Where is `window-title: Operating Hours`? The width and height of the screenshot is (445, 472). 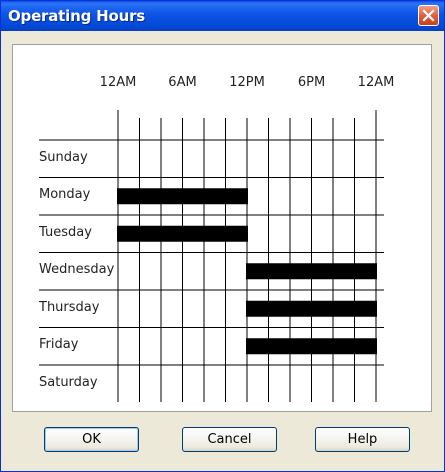
window-title: Operating Hours is located at coordinates (76, 16).